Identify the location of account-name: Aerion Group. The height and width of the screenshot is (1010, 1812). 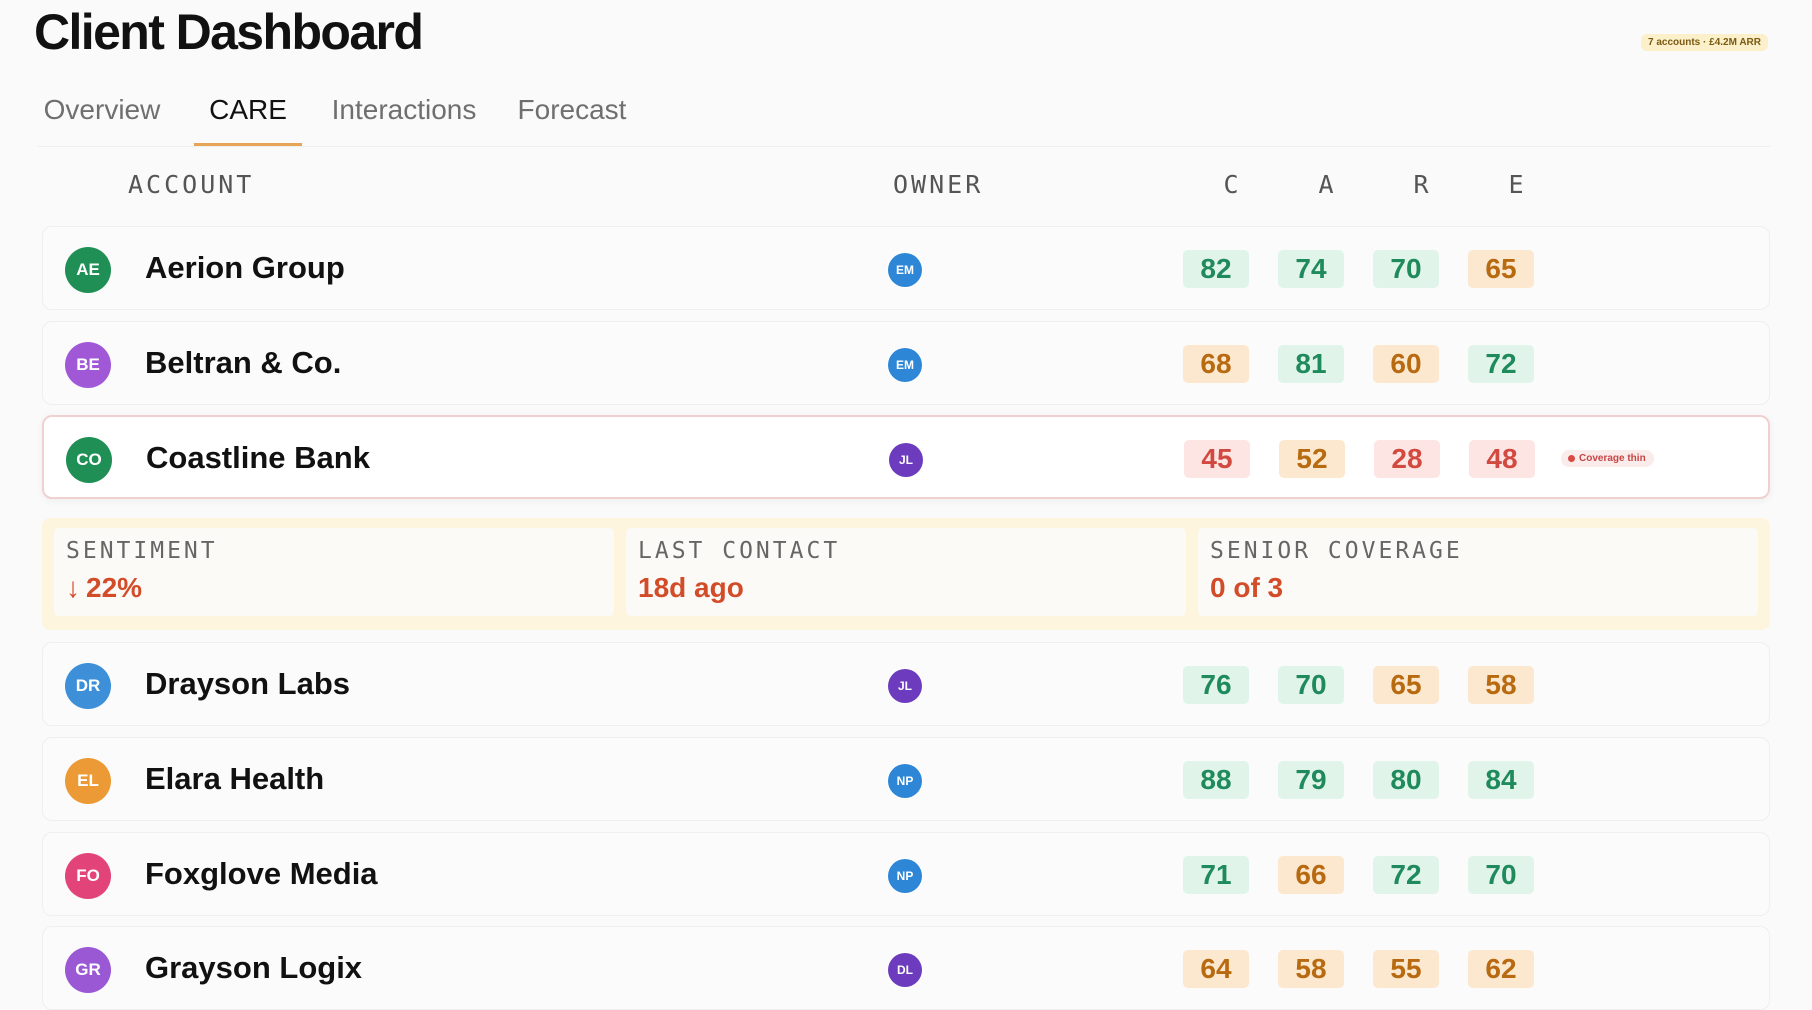
(245, 267).